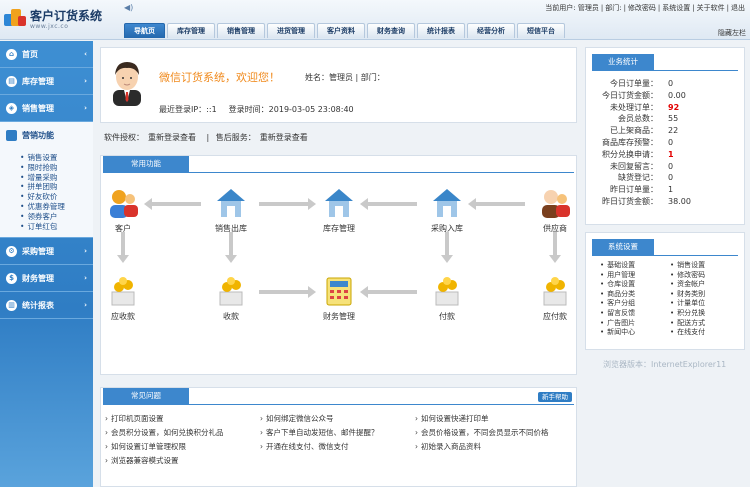  Describe the element at coordinates (677, 96) in the screenshot. I see `stat-value: 0.00` at that location.